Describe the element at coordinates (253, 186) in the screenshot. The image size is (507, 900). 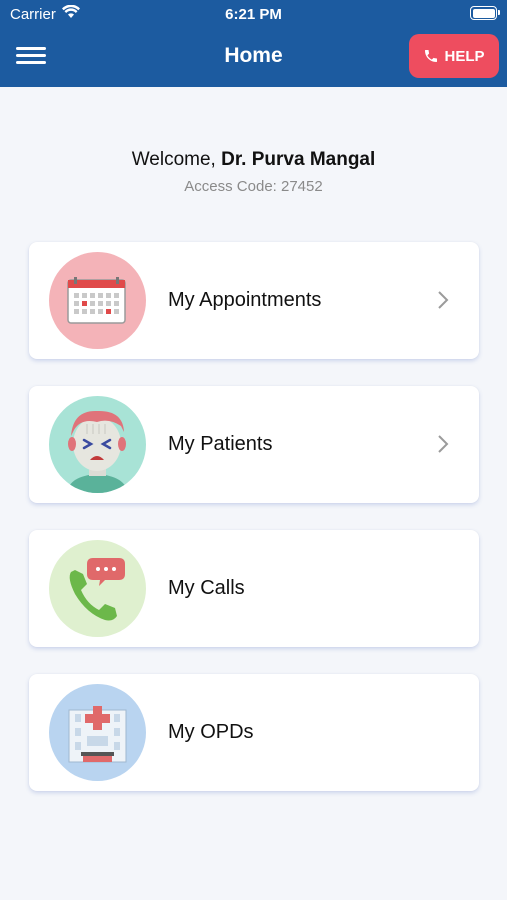
I see `access-code: Access Code: 27452` at that location.